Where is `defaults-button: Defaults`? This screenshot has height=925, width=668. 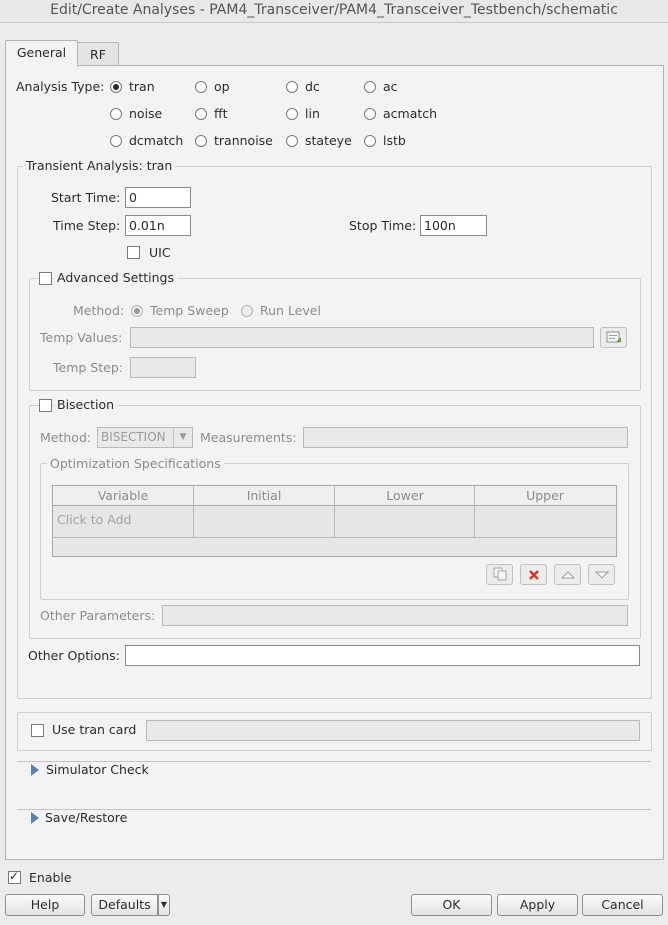
defaults-button: Defaults is located at coordinates (124, 905).